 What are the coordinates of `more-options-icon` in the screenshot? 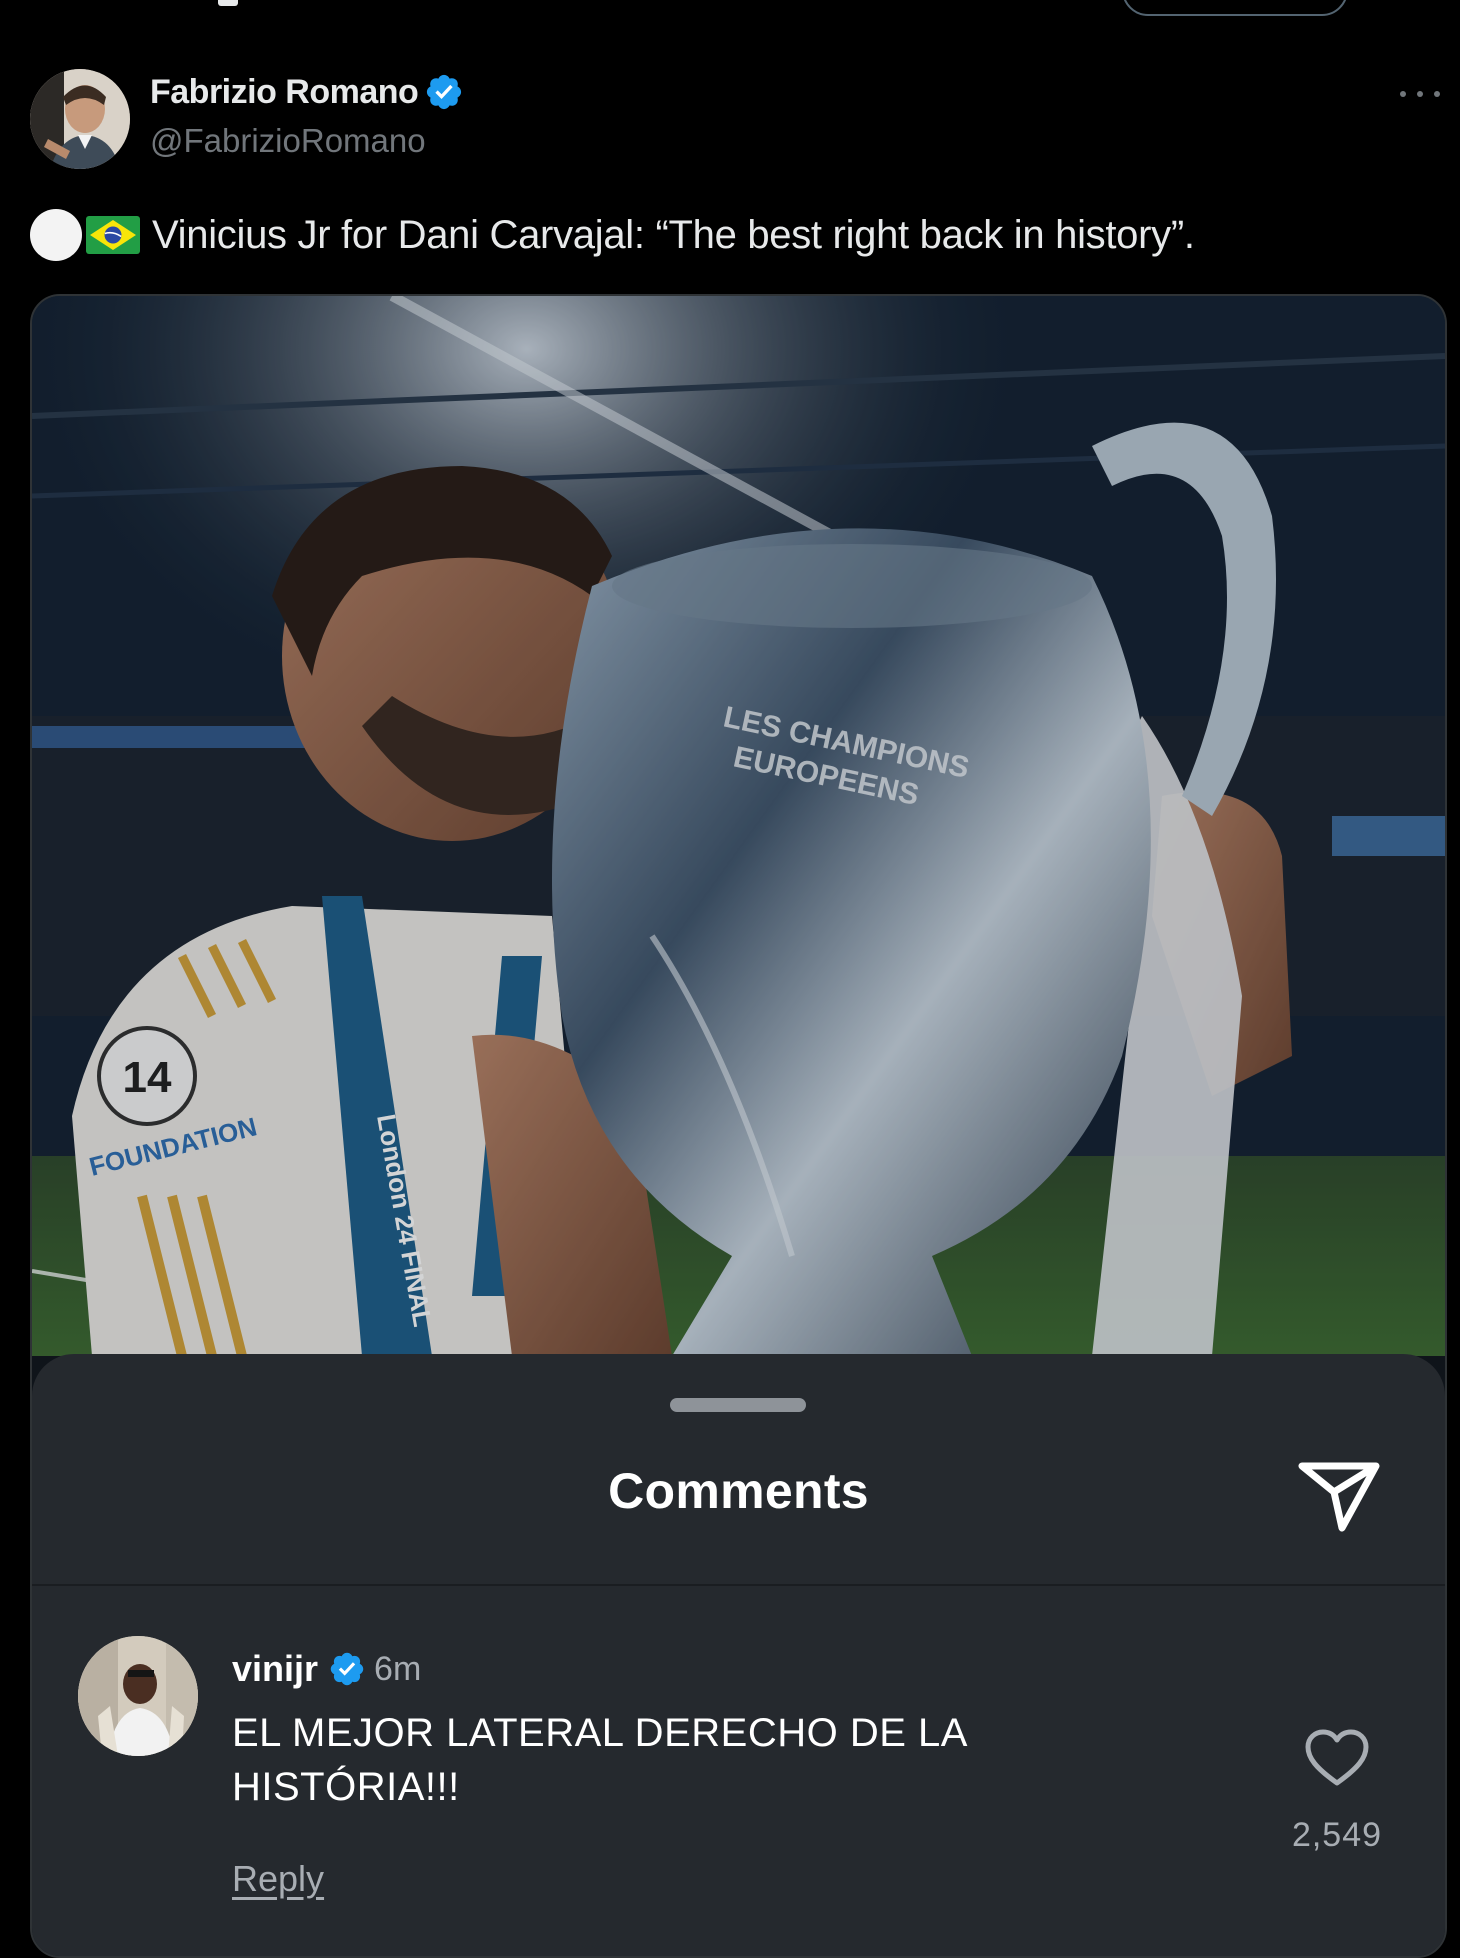 It's located at (1420, 94).